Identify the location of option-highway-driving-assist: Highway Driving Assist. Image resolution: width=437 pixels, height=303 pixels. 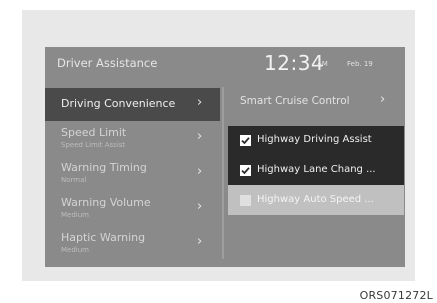
(316, 140).